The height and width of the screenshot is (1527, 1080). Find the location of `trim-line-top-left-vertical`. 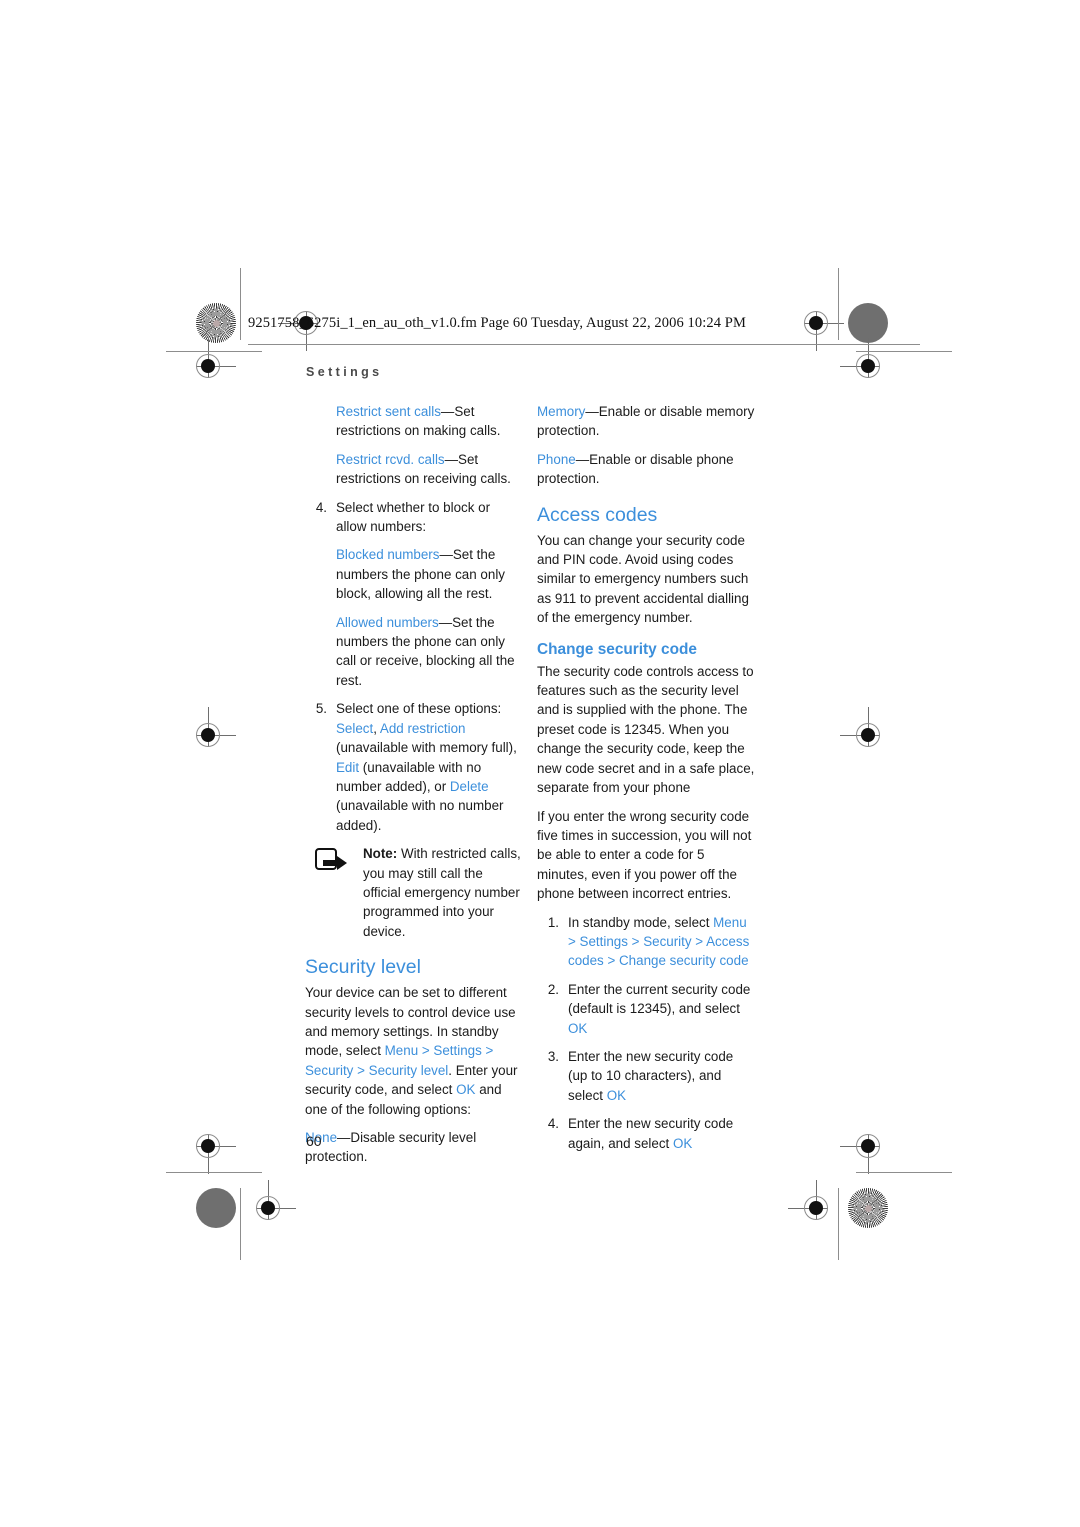

trim-line-top-left-vertical is located at coordinates (241, 304).